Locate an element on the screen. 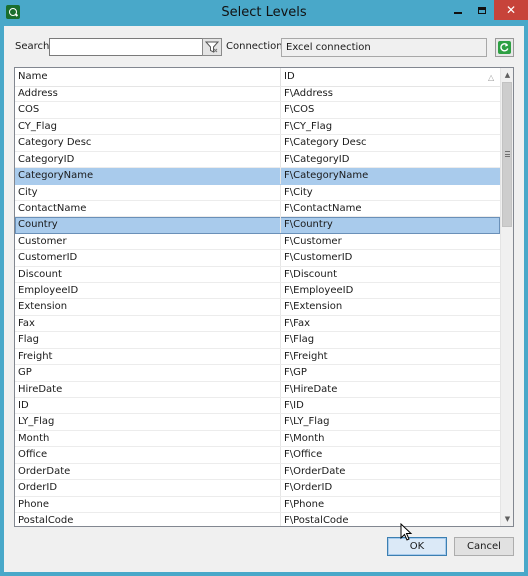  table-row: CategoryName F\CategoryName is located at coordinates (257, 176).